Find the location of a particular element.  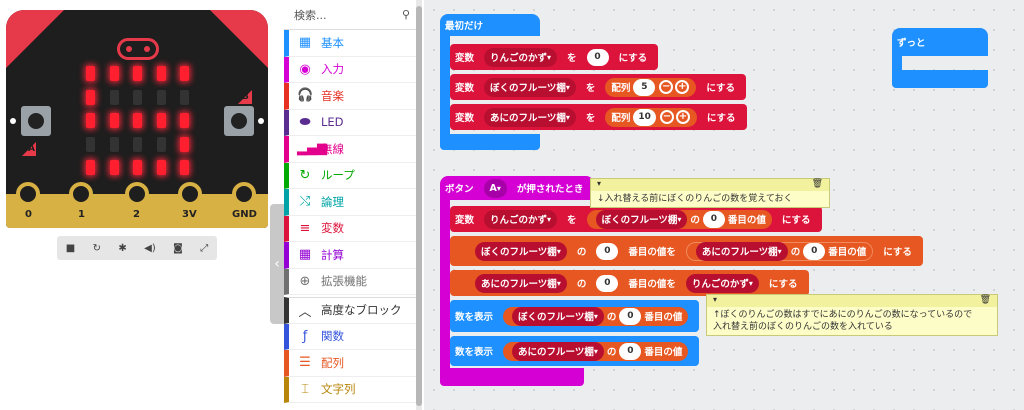

microbit-logo is located at coordinates (138, 49).